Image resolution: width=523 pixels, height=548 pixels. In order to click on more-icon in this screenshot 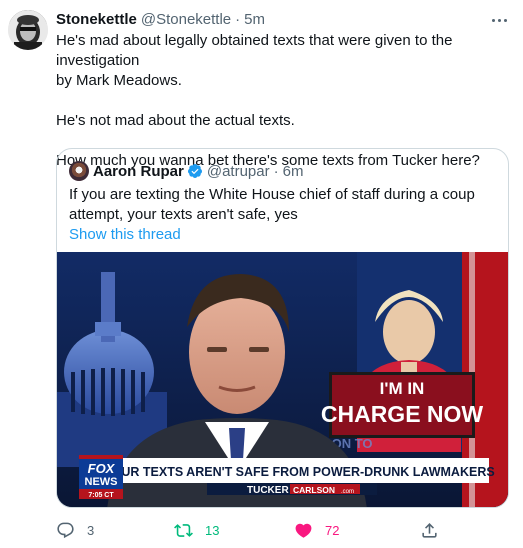, I will do `click(499, 20)`.